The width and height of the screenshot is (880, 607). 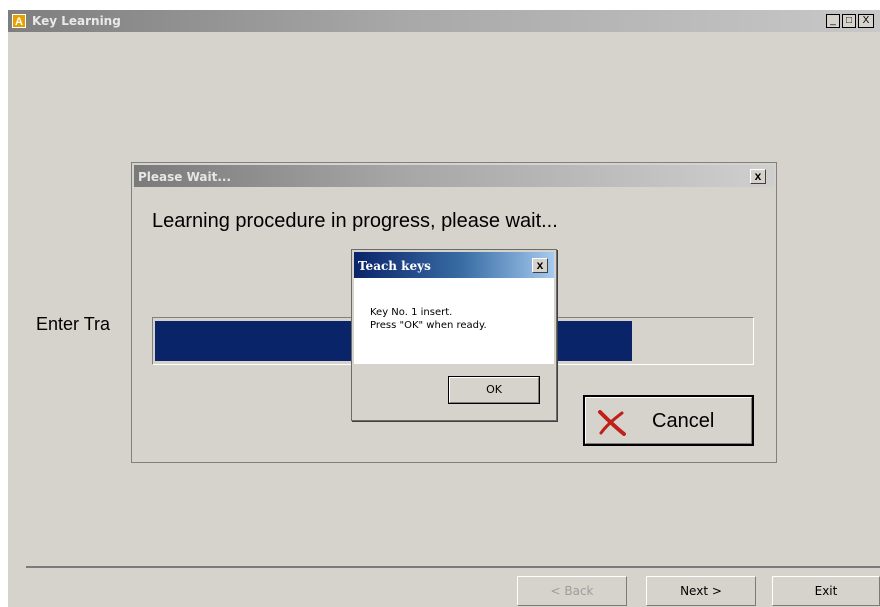 What do you see at coordinates (866, 21) in the screenshot?
I see `close-button: X` at bounding box center [866, 21].